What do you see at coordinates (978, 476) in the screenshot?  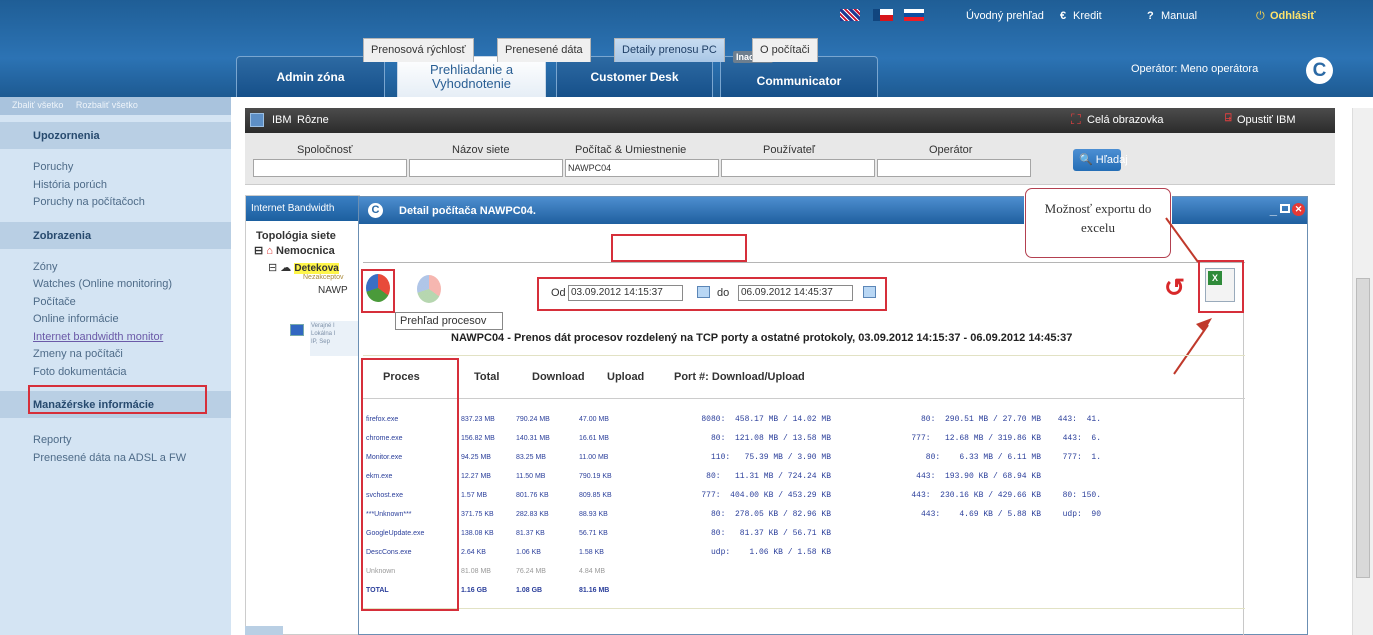 I see `value-cell: 443: 193.90 KB / 68.94 KB` at bounding box center [978, 476].